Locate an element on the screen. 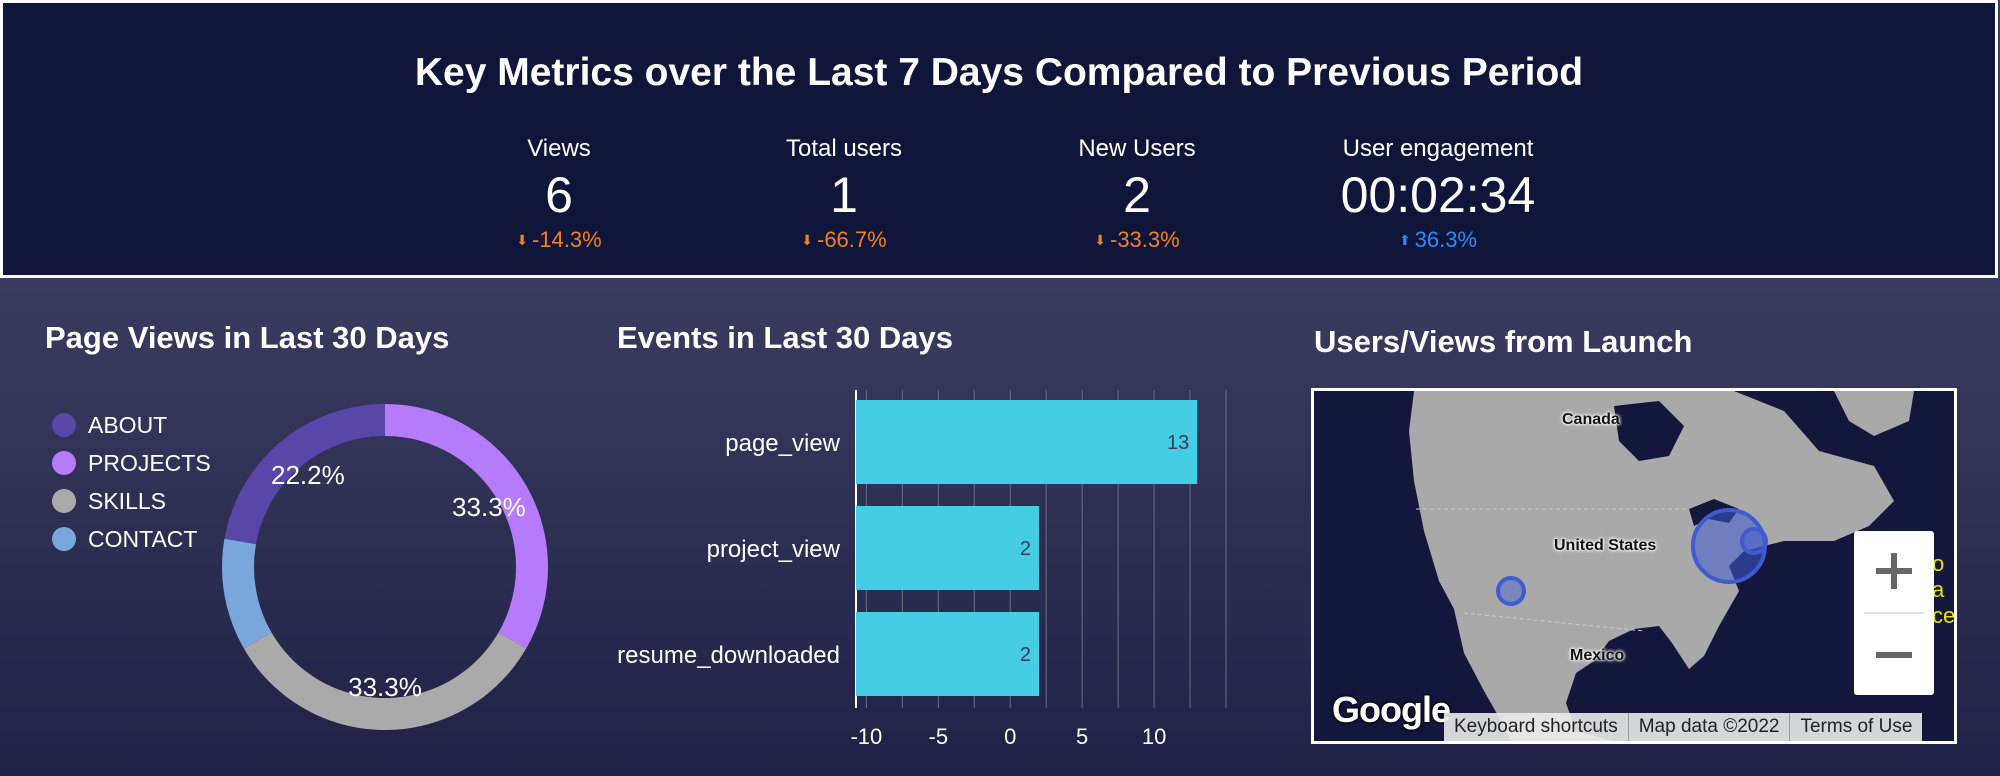 The height and width of the screenshot is (776, 2000). kpi-delta: ⬇ -66.7% is located at coordinates (844, 239).